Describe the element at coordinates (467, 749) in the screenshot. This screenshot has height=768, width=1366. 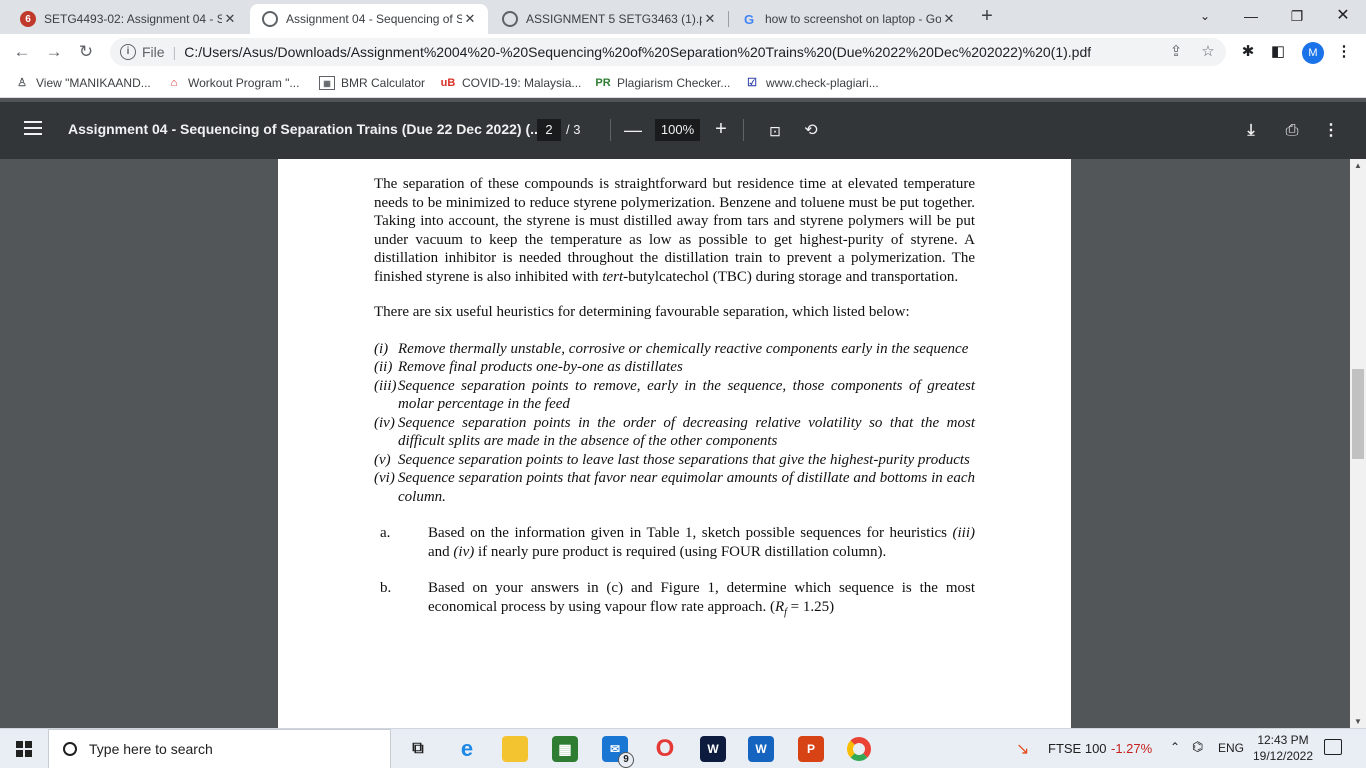
I see `edge-browser-icon: e` at that location.